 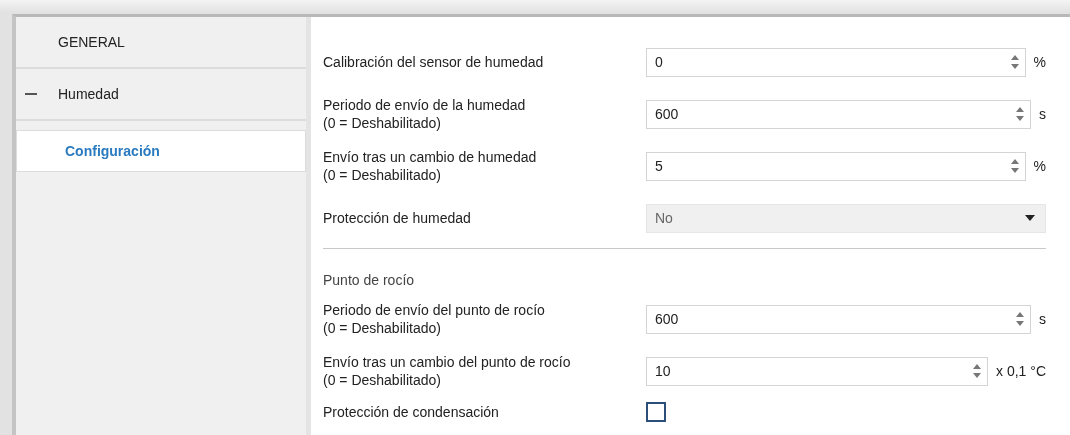 What do you see at coordinates (397, 218) in the screenshot?
I see `field-label: Protección de humedad` at bounding box center [397, 218].